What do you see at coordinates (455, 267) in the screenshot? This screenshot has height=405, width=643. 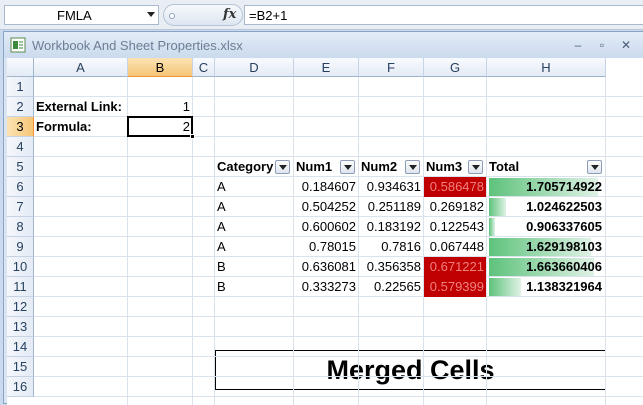 I see `number-cell: 0.671221` at bounding box center [455, 267].